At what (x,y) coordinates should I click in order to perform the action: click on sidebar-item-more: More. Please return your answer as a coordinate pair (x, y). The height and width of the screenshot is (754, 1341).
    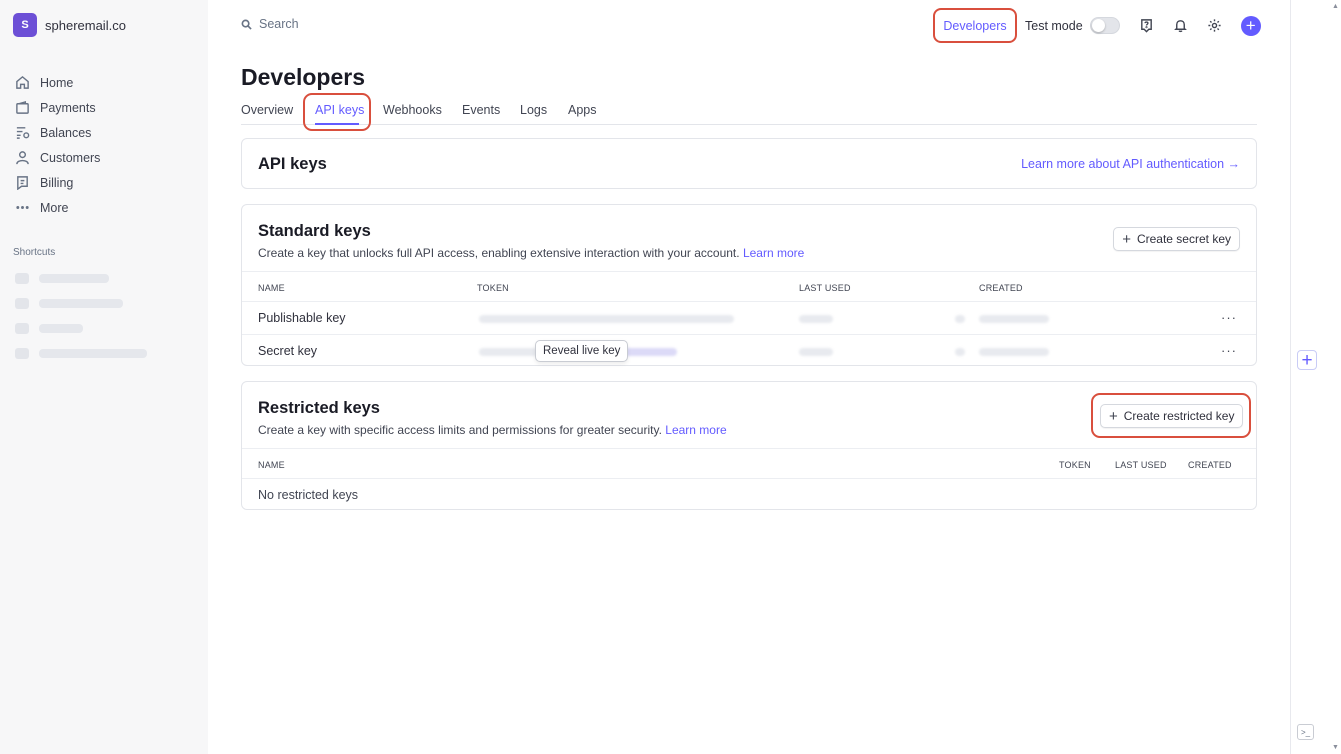
    Looking at the image, I should click on (57, 207).